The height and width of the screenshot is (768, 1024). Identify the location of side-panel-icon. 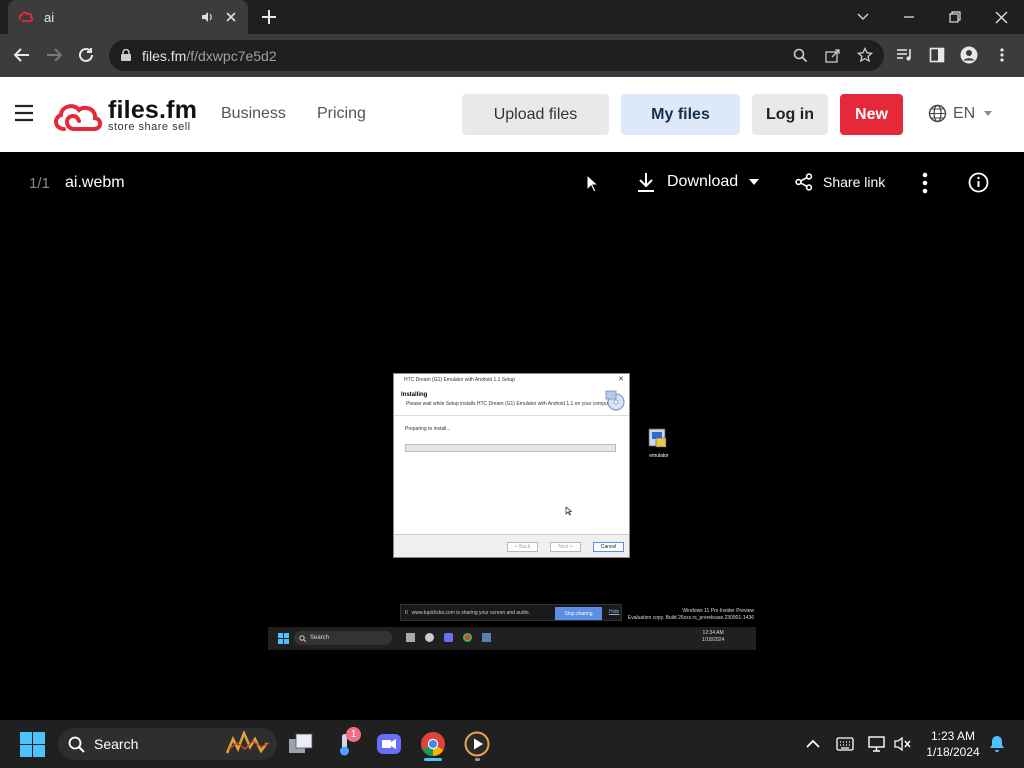
(937, 55).